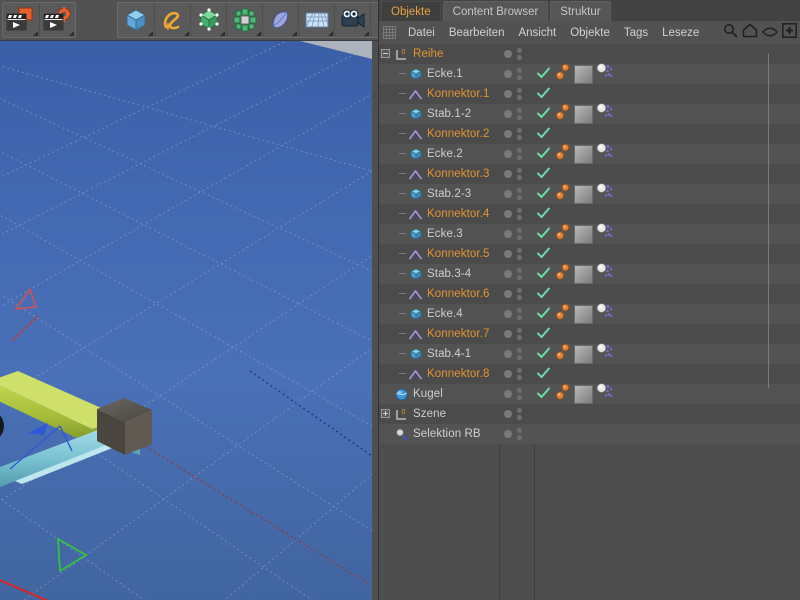 The width and height of the screenshot is (800, 600). Describe the element at coordinates (583, 74) in the screenshot. I see `material-tag-white` at that location.